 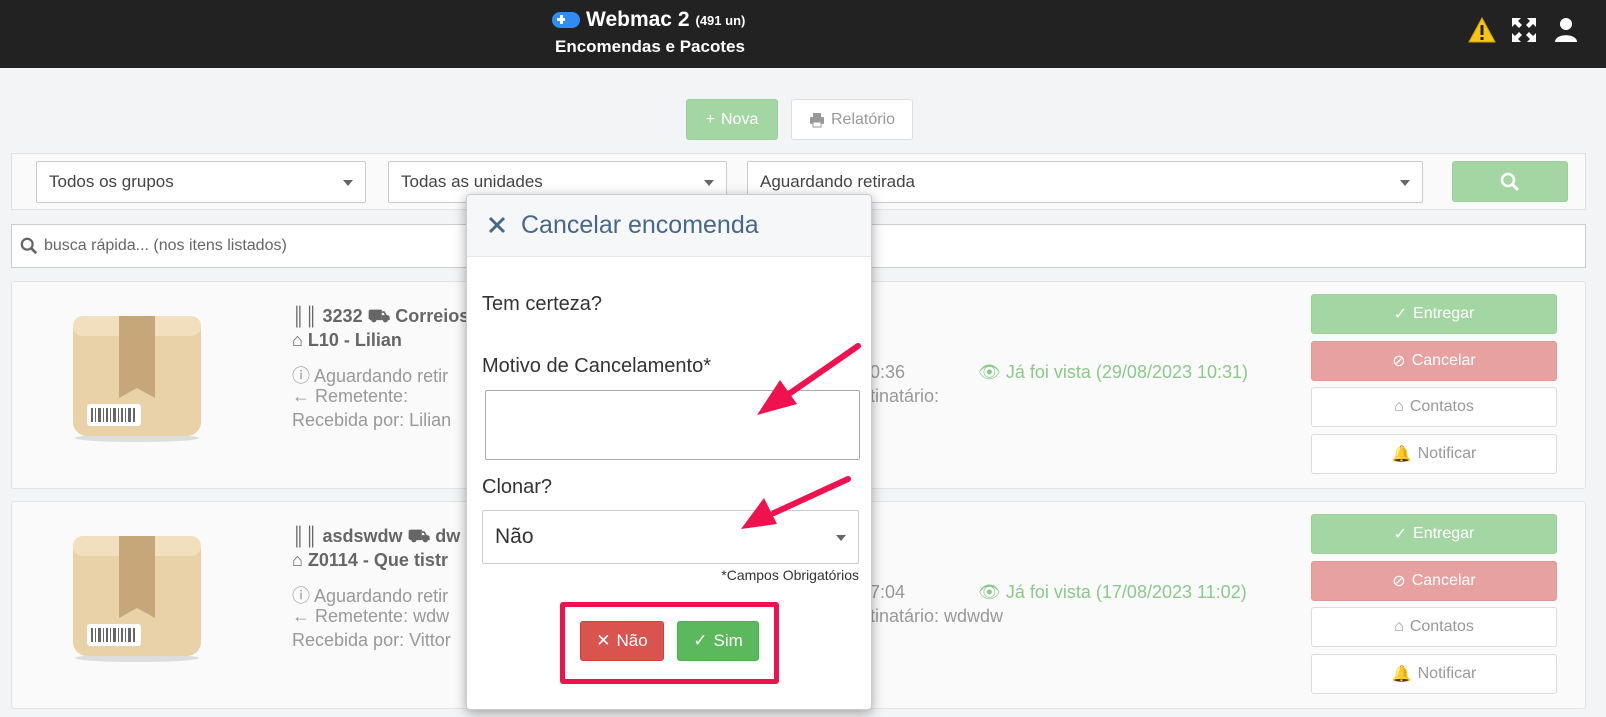 I want to click on required-note: *Campos Obrigatórios, so click(x=790, y=575).